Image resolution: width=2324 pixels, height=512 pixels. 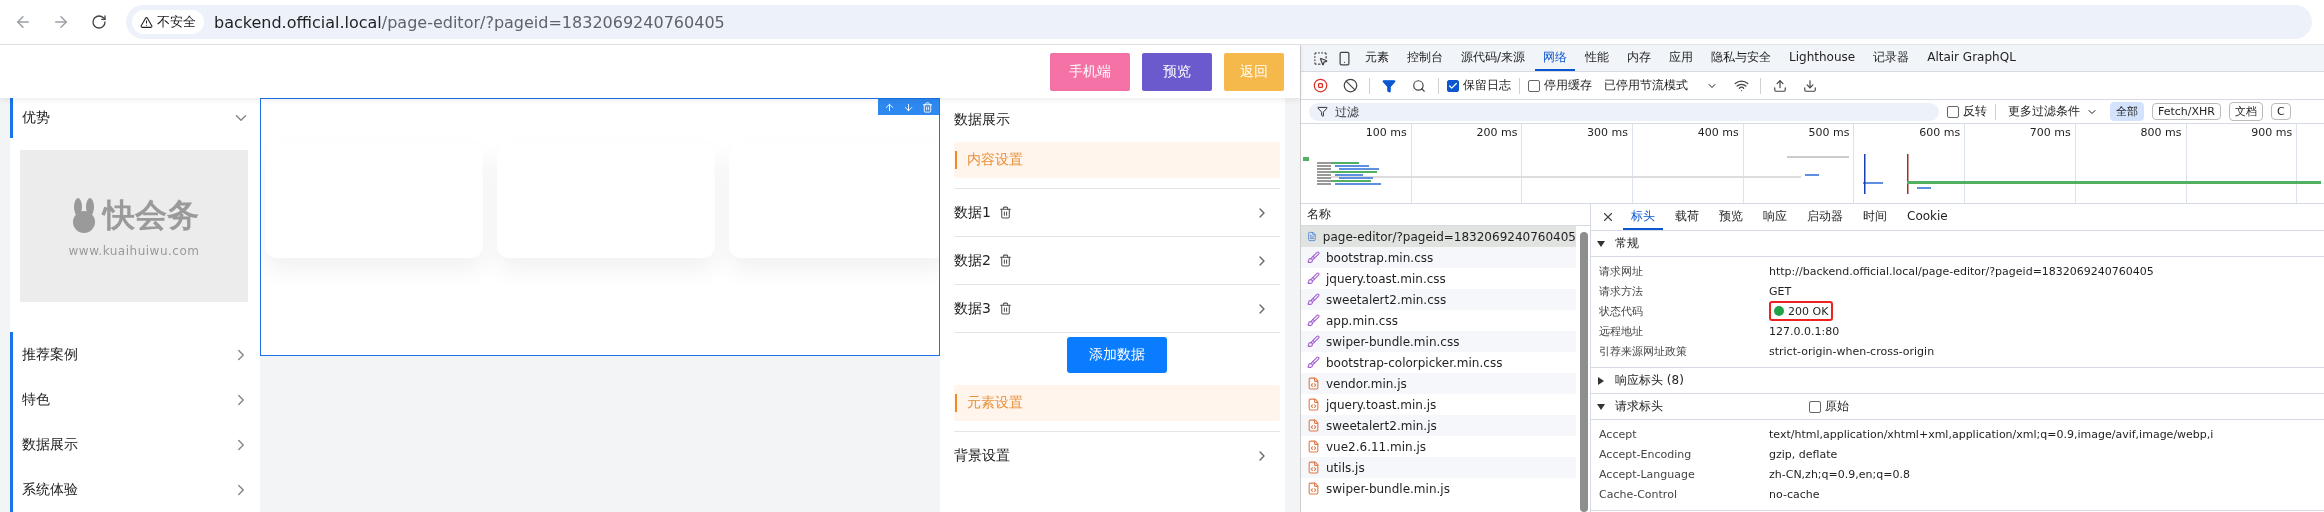 What do you see at coordinates (1621, 311) in the screenshot?
I see `header-name: 状态代码` at bounding box center [1621, 311].